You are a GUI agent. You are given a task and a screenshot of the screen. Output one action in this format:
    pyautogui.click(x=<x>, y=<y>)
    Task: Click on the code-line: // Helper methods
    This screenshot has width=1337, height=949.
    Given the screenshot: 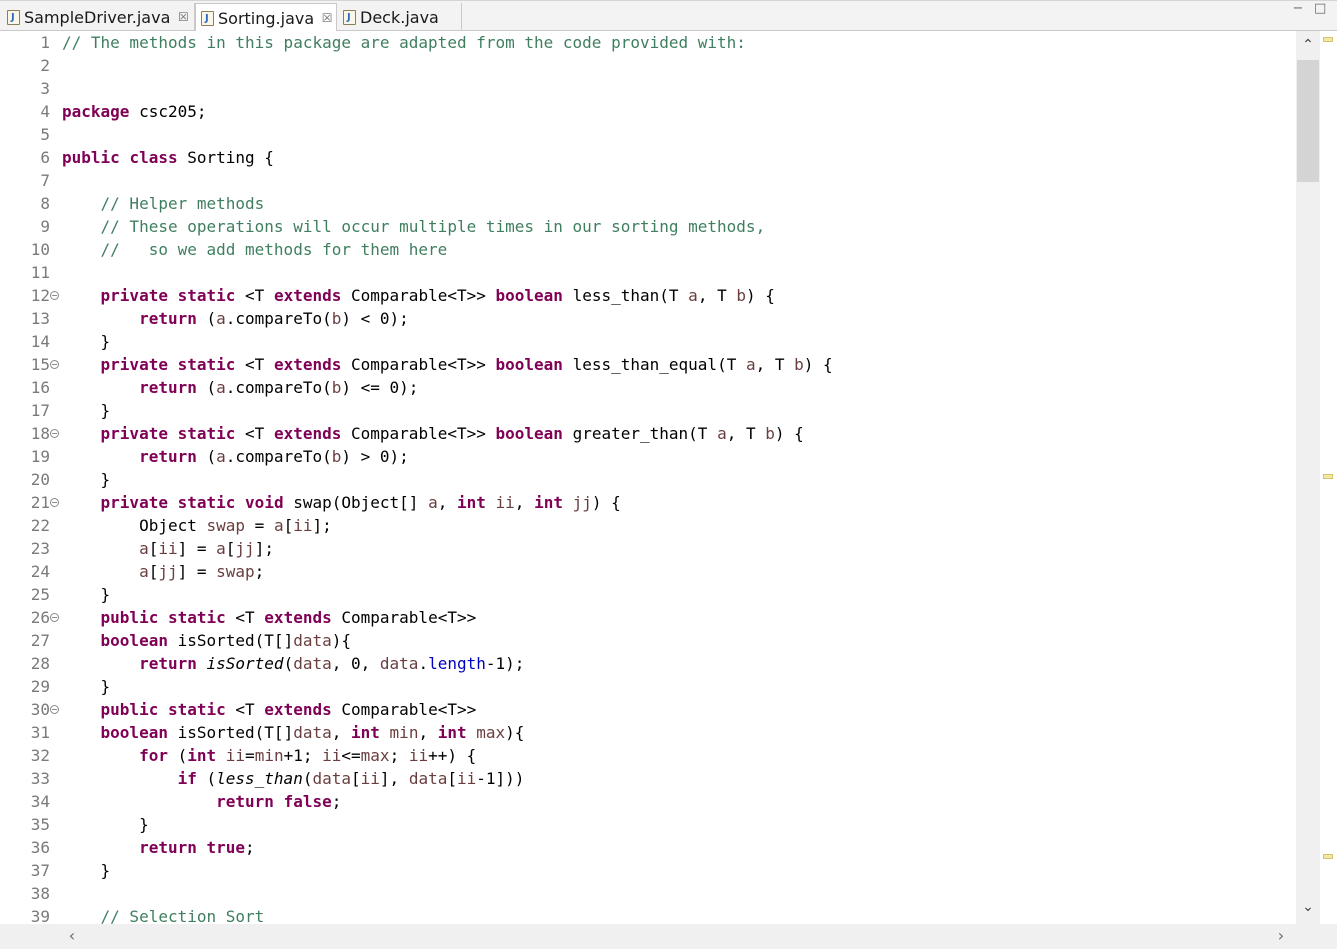 What is the action you would take?
    pyautogui.click(x=163, y=203)
    